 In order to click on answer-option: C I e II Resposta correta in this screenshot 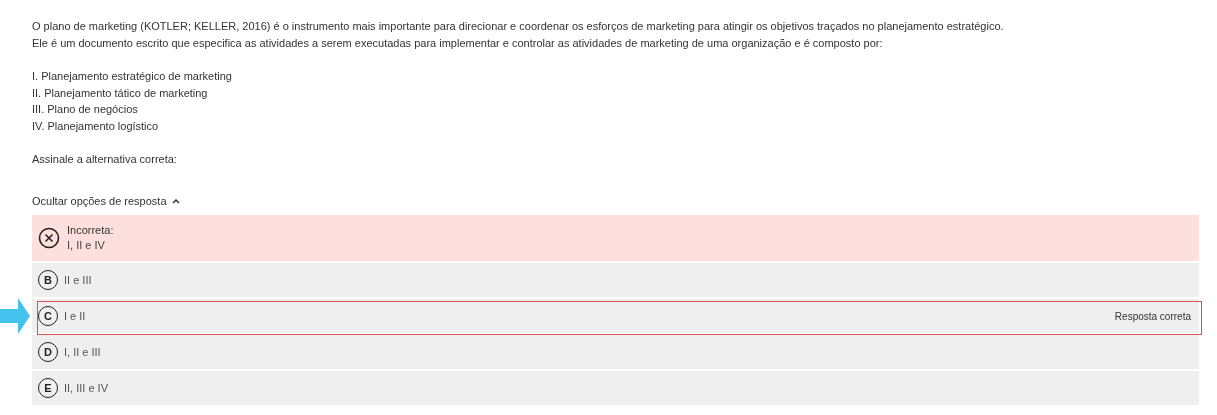, I will do `click(615, 316)`.